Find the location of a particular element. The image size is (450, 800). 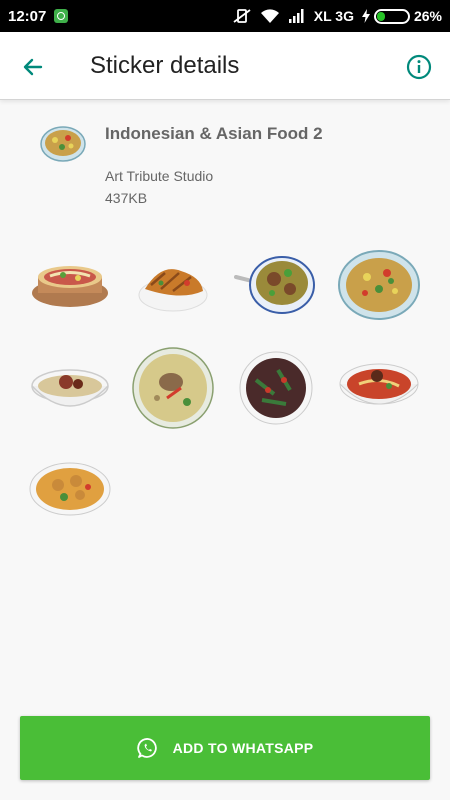

wifi-icon is located at coordinates (270, 16).